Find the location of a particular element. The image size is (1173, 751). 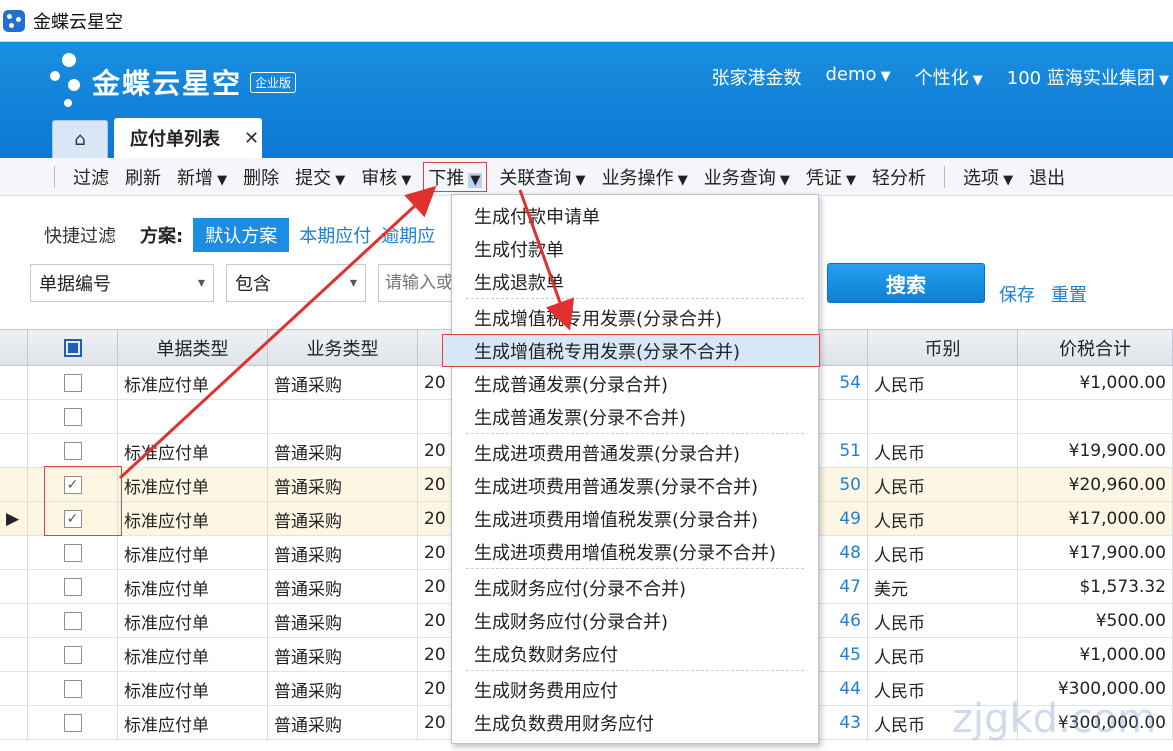

filter-value-input is located at coordinates (418, 283).